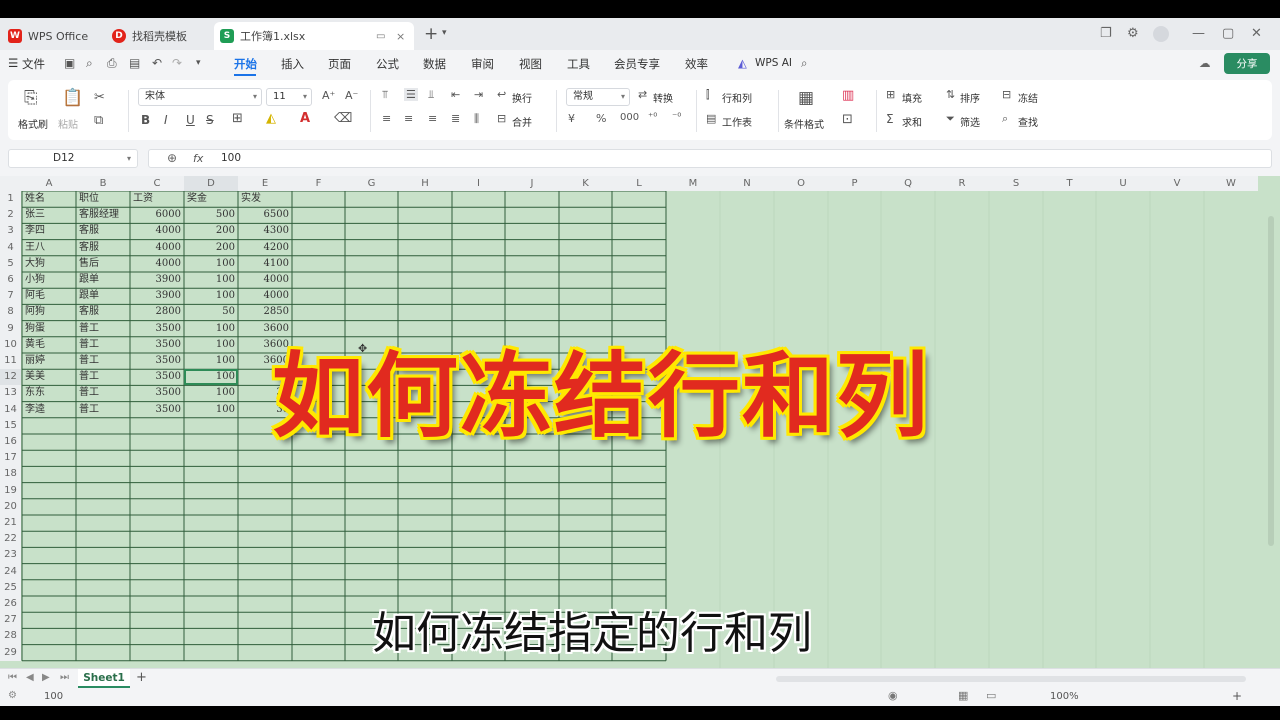 The image size is (1280, 720). What do you see at coordinates (265, 329) in the screenshot?
I see `table-cell: 3600` at bounding box center [265, 329].